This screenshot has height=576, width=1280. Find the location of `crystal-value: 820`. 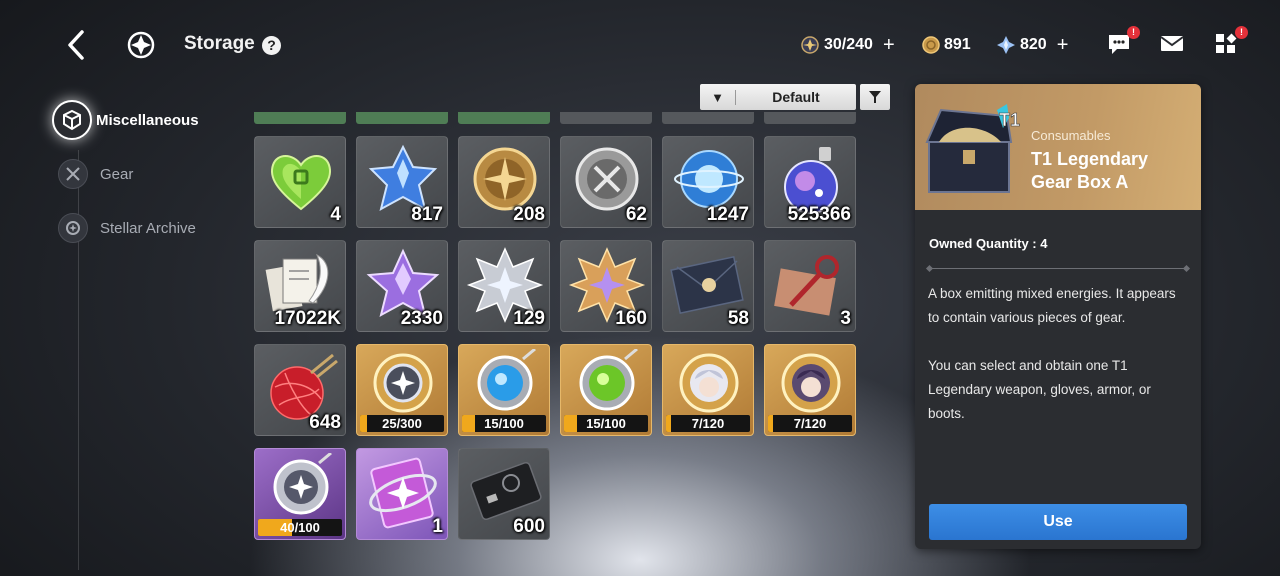

crystal-value: 820 is located at coordinates (1033, 44).